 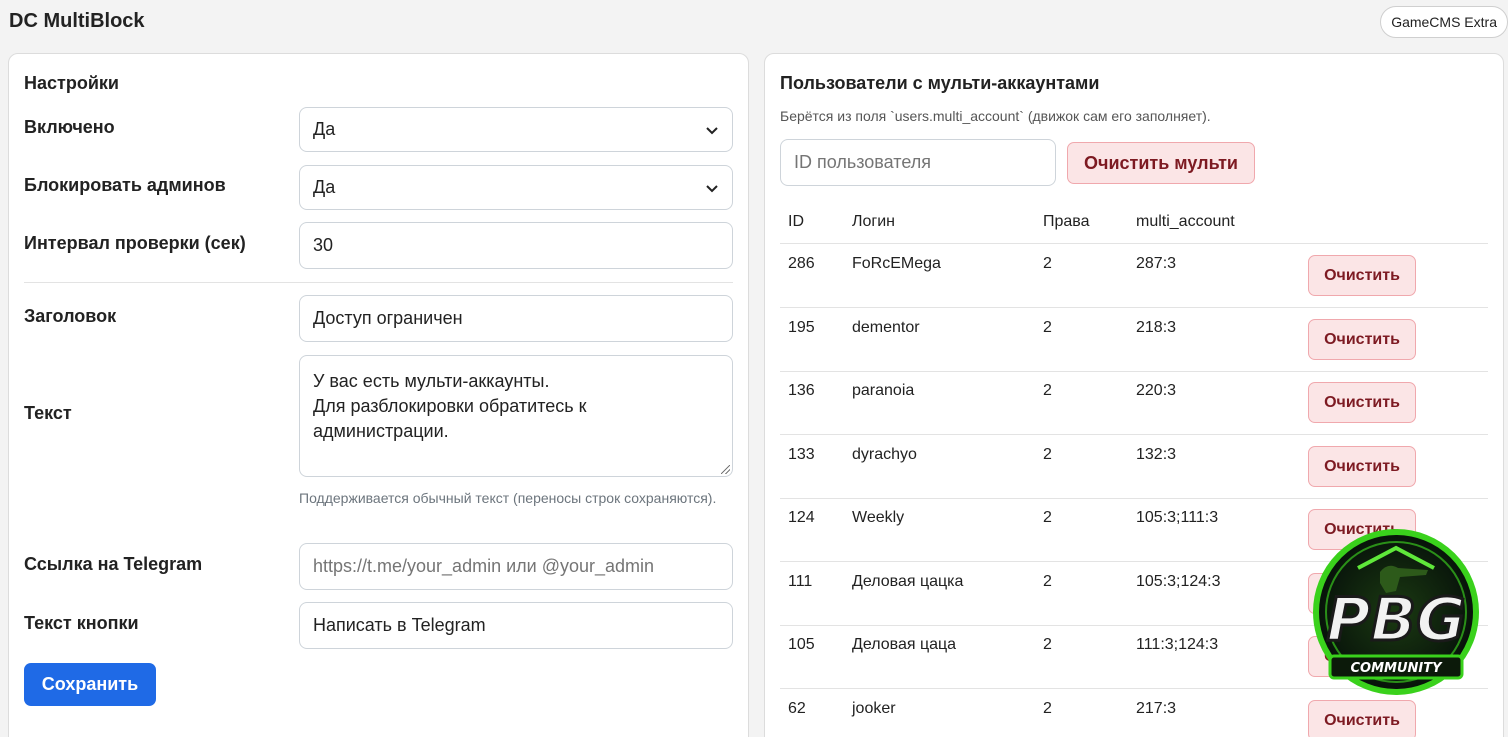 I want to click on enabled-label: Включено, so click(x=69, y=127).